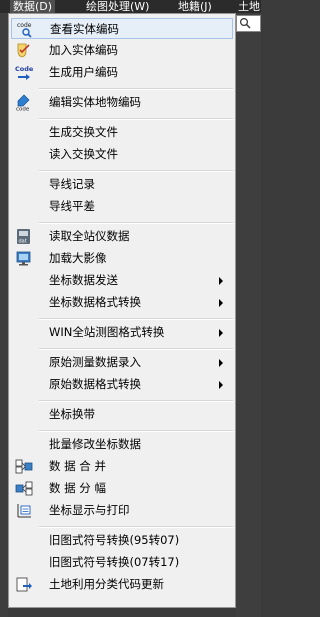  What do you see at coordinates (122, 280) in the screenshot?
I see `menu-item-coordinate-data-send: 坐标数据发送` at bounding box center [122, 280].